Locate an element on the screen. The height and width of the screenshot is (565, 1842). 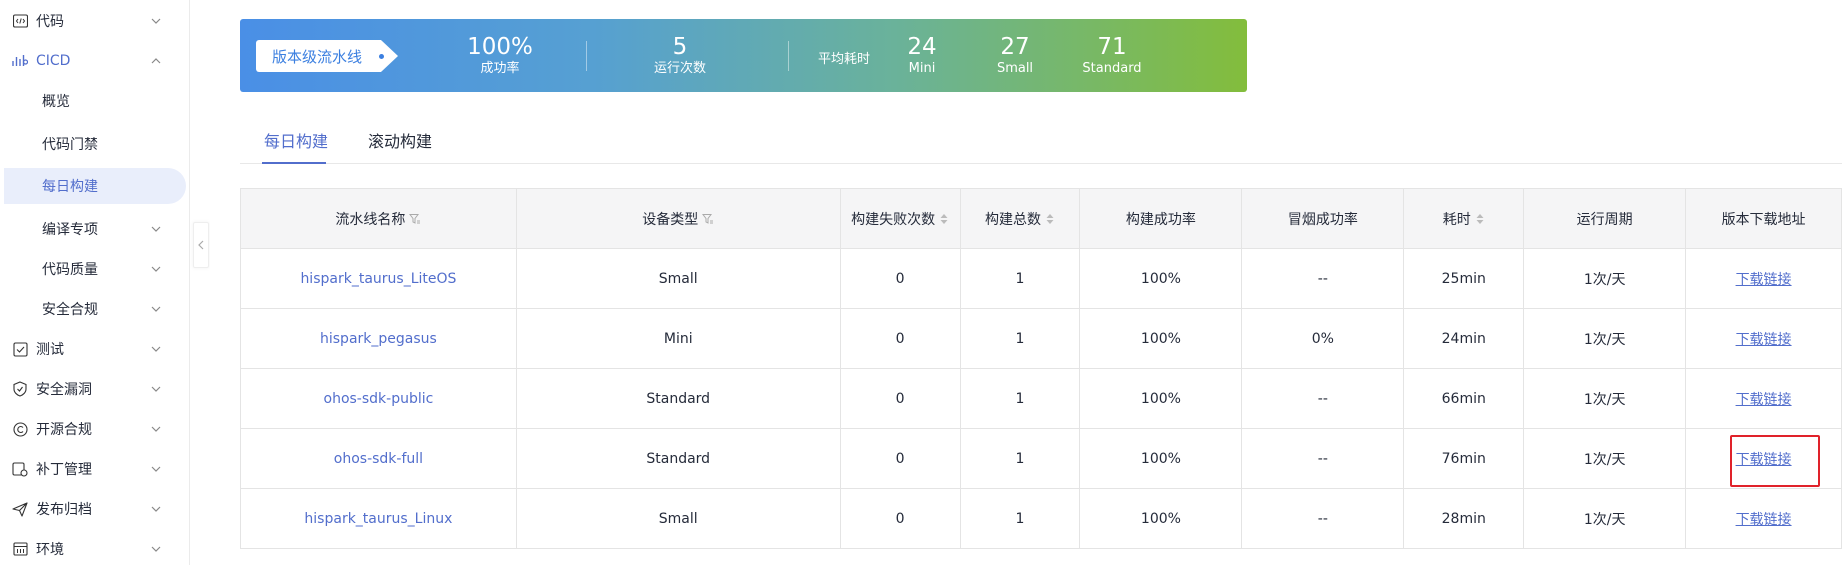
sidebar-item-label: 安全合规 is located at coordinates (70, 310).